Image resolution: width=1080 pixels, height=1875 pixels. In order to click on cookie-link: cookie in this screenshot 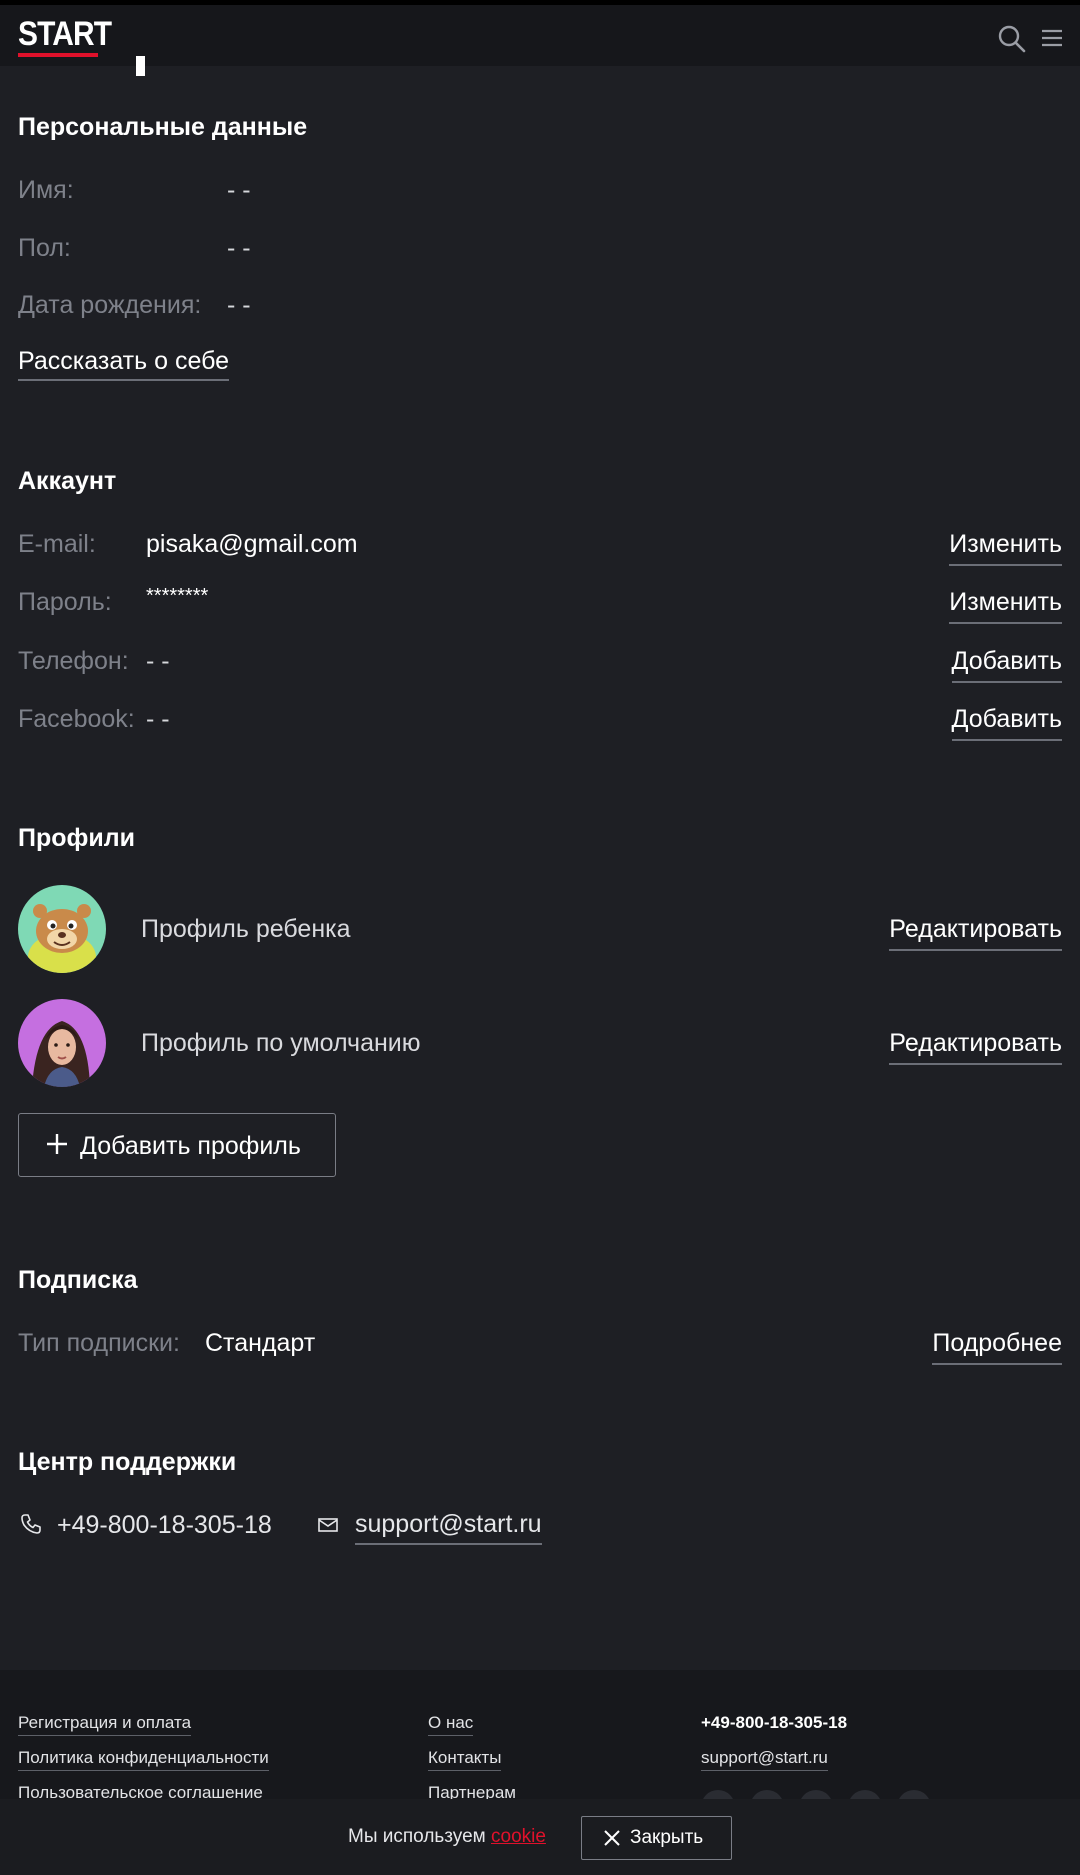, I will do `click(518, 1836)`.